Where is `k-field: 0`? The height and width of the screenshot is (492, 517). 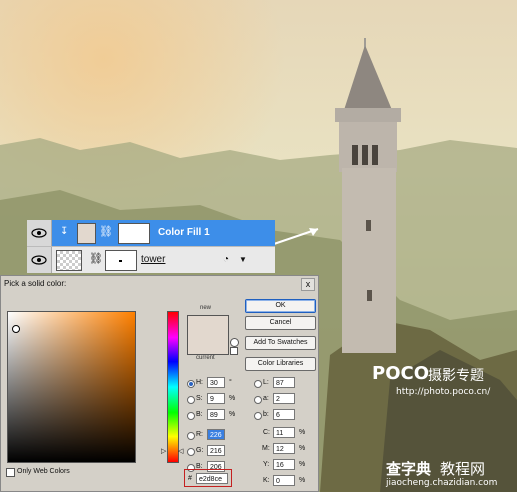
k-field: 0 is located at coordinates (284, 480).